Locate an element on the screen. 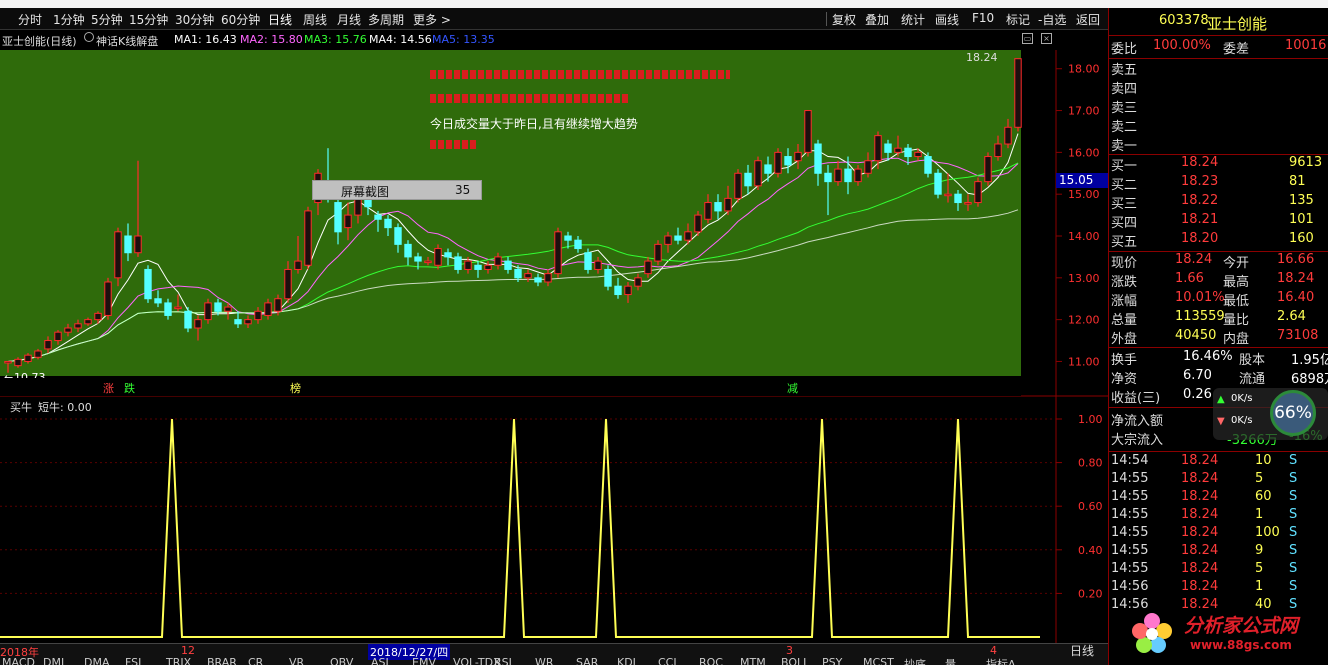 This screenshot has height=665, width=1328. ma1-value: MA1: 16.43 is located at coordinates (205, 39).